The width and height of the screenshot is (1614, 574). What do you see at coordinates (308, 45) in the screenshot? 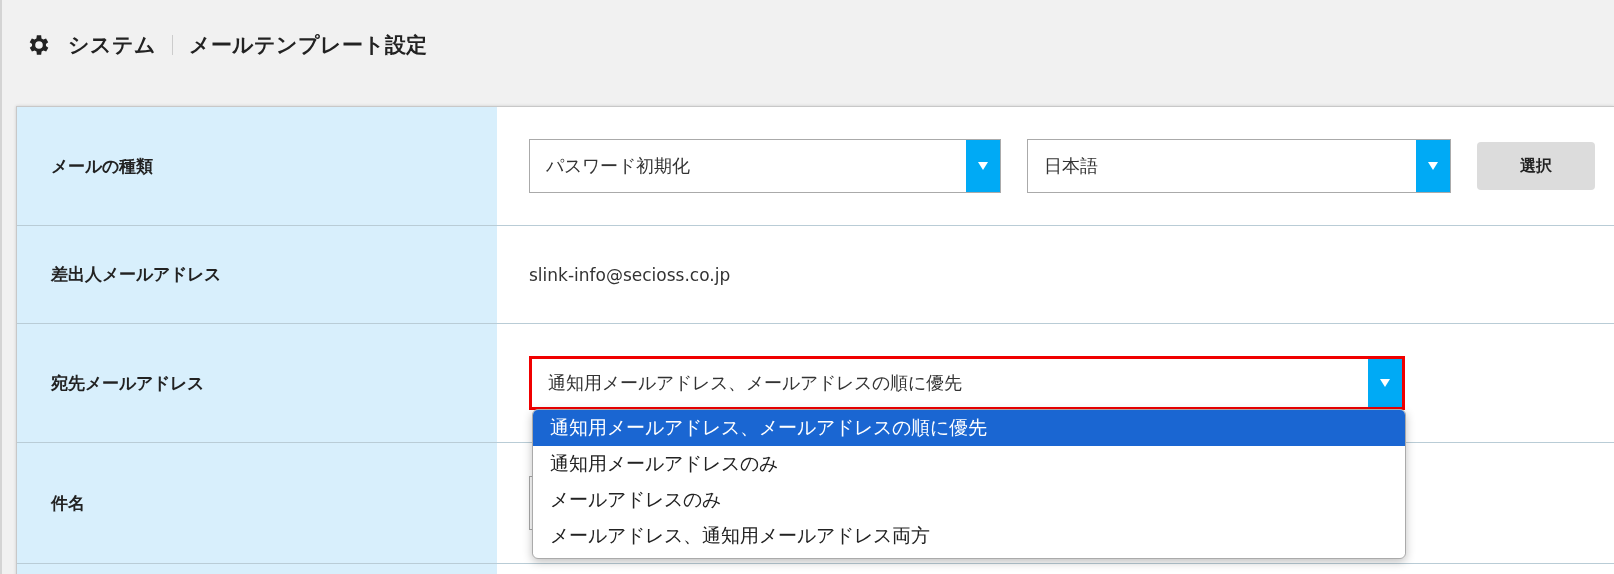
I see `breadcrumb-item: メールテンプレート設定` at bounding box center [308, 45].